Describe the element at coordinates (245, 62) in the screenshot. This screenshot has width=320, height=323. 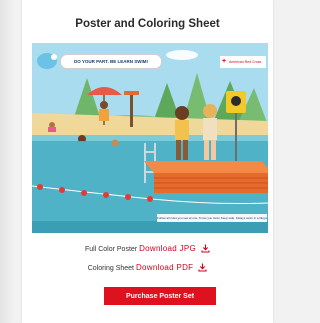
I see `red-cross-brand: American Red Cross` at that location.